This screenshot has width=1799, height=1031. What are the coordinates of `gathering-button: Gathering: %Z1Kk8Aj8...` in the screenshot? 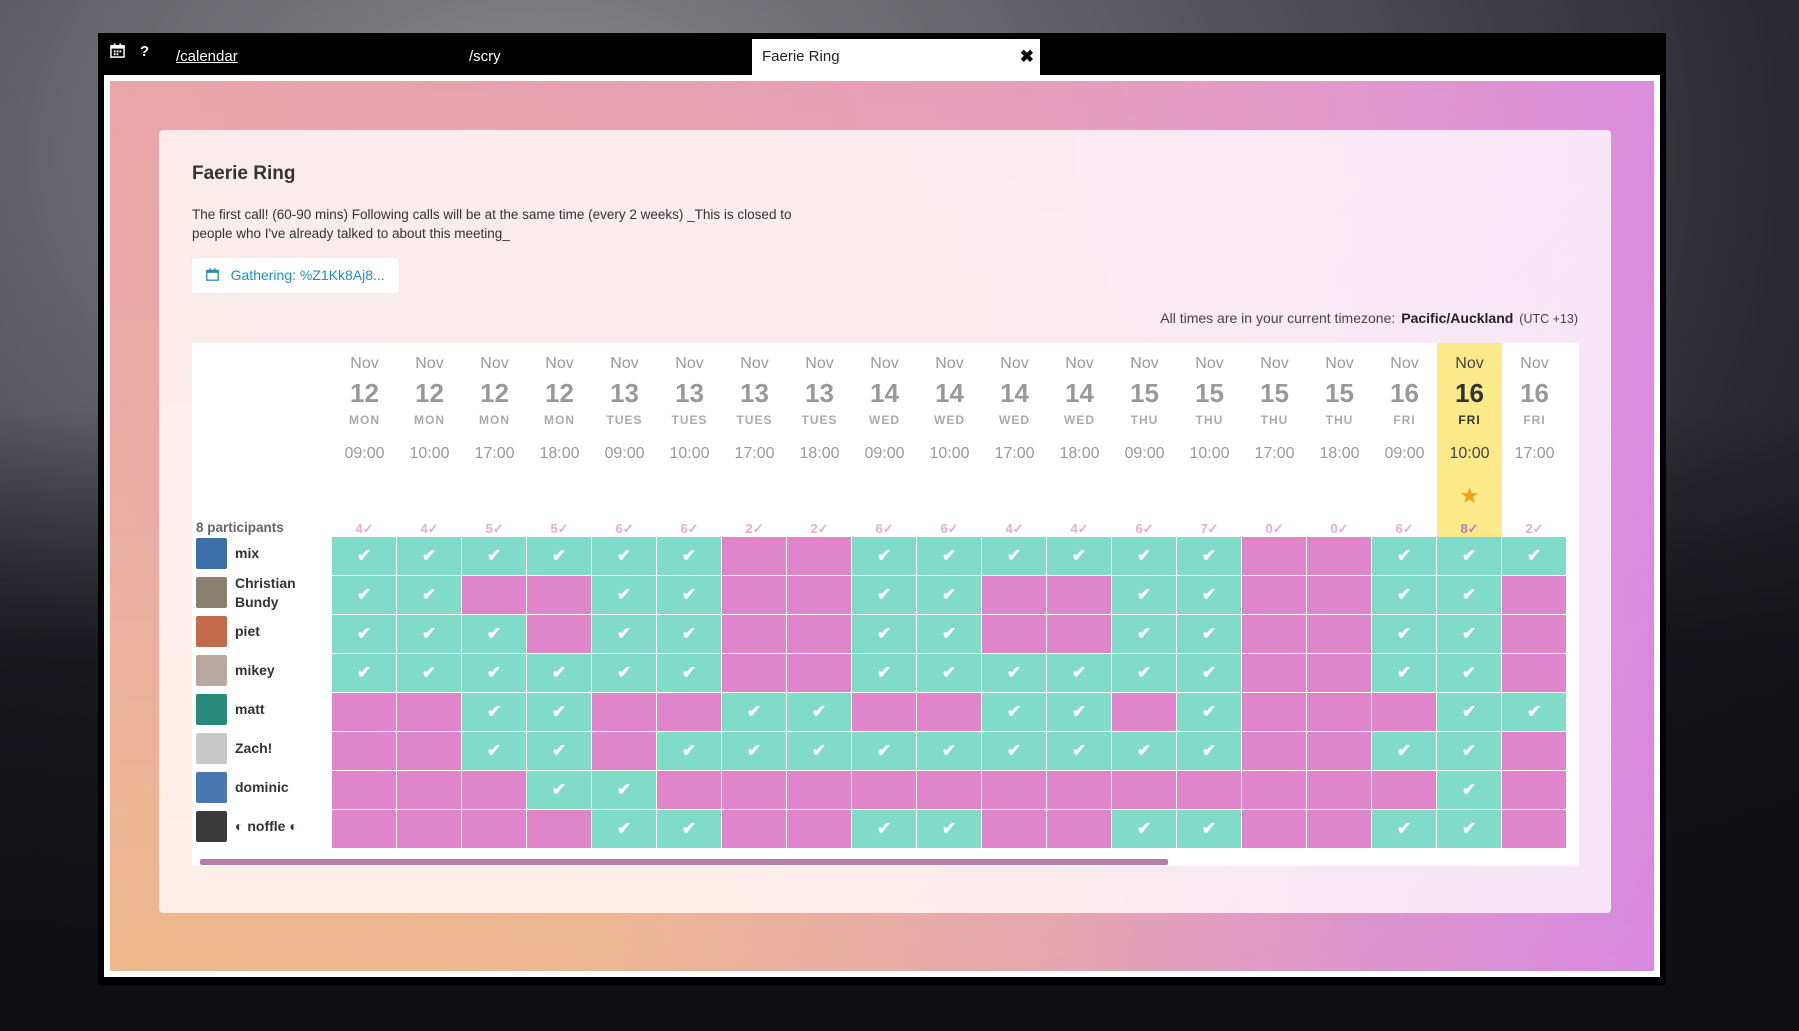 It's located at (295, 275).